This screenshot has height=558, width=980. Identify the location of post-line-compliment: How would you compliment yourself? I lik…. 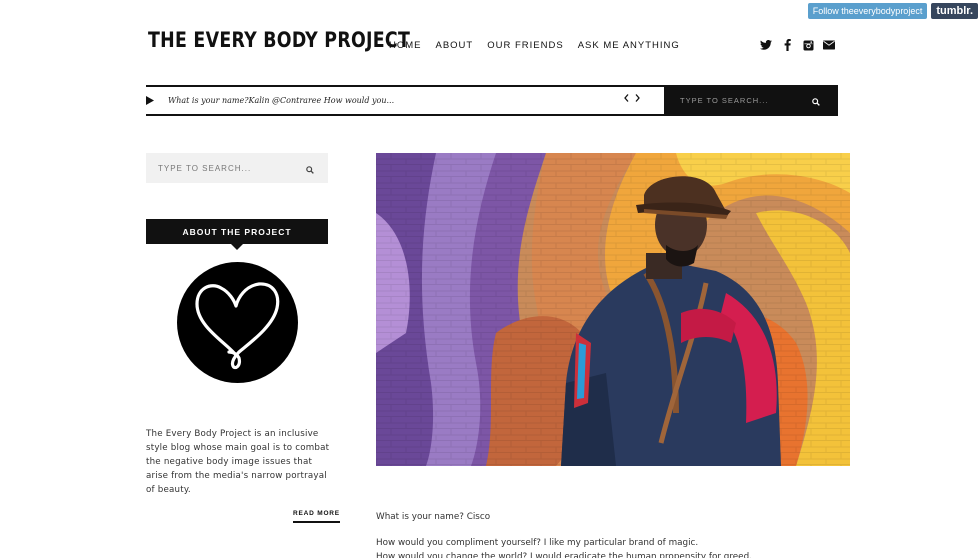
(537, 543).